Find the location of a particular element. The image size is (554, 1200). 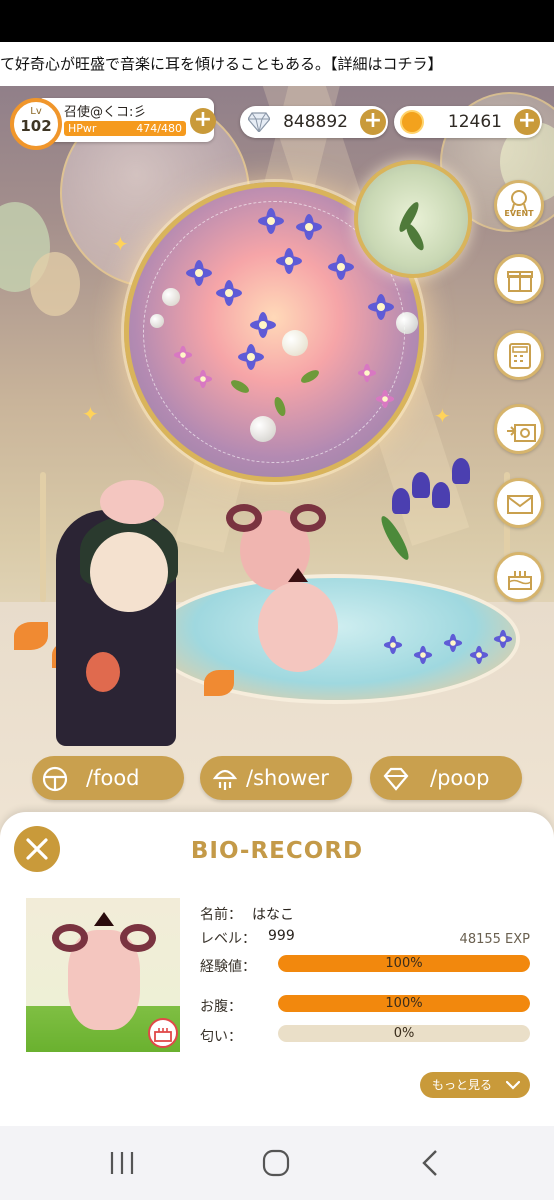

chevron-down-icon is located at coordinates (513, 1085).